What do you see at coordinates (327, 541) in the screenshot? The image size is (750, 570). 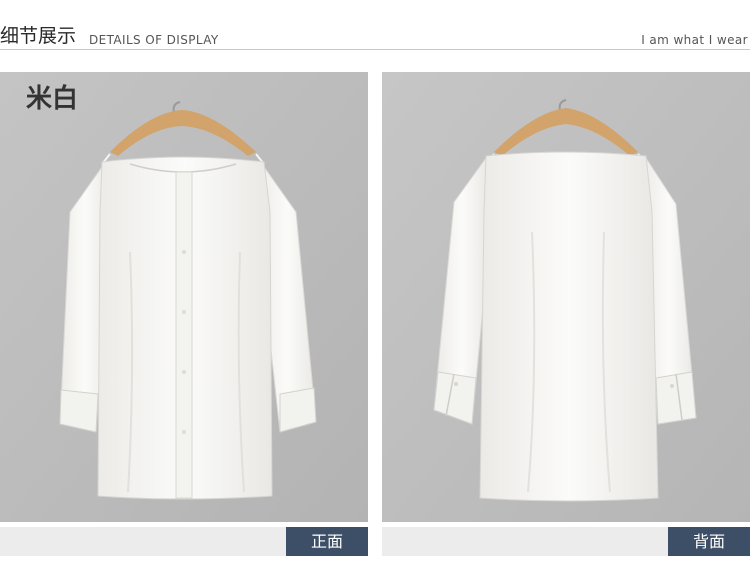 I see `front-view-caption: 正面` at bounding box center [327, 541].